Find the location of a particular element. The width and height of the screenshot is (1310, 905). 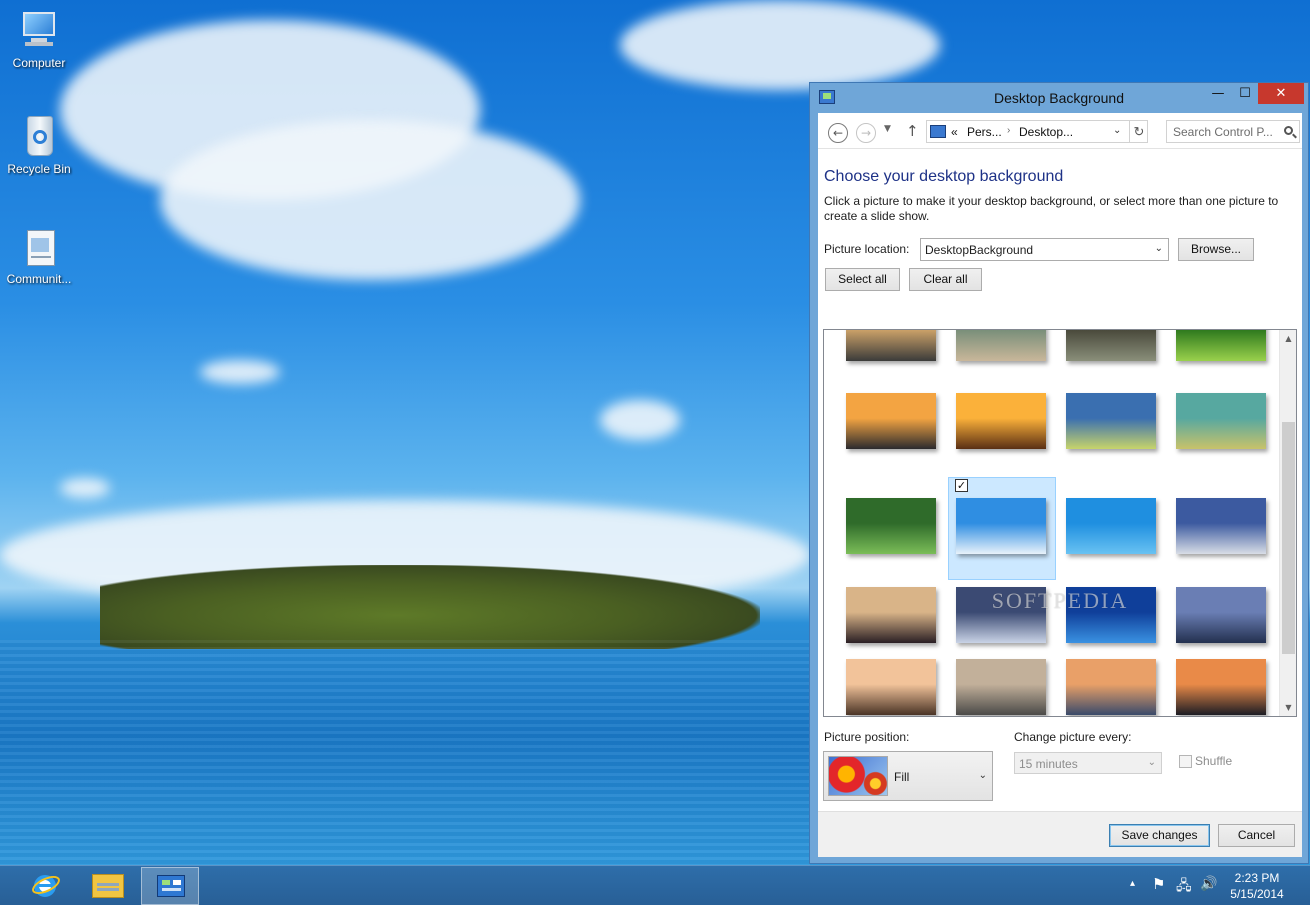

address-overflow-chevron: « is located at coordinates (954, 132).